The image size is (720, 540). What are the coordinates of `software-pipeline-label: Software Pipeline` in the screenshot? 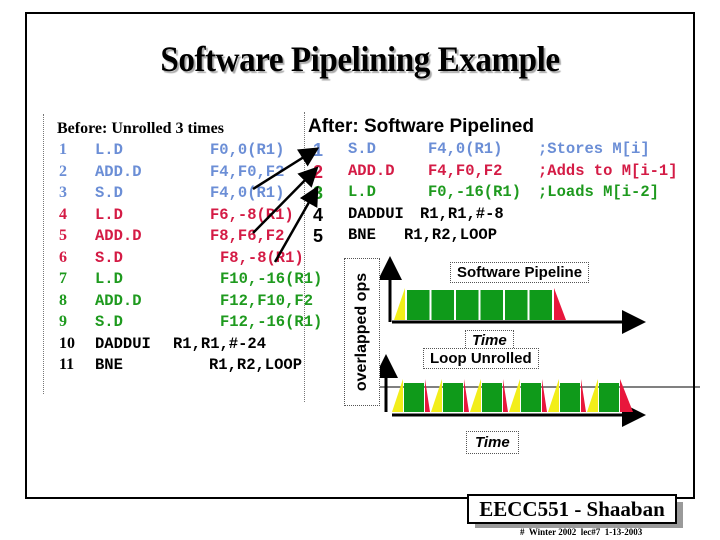 It's located at (520, 272).